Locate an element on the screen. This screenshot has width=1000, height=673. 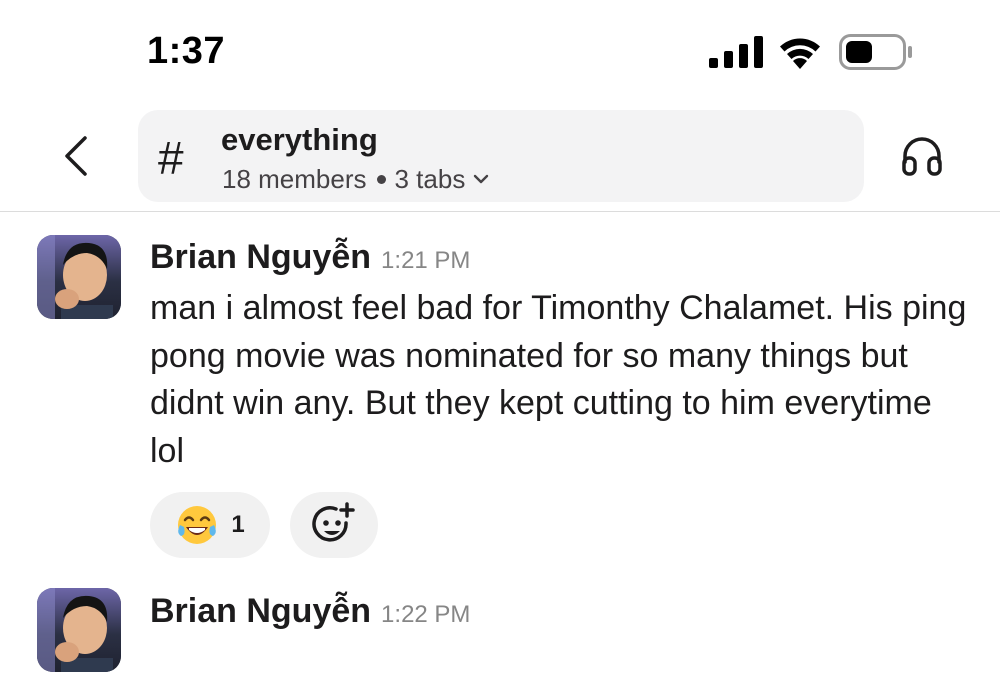
separator-dot is located at coordinates (381, 179).